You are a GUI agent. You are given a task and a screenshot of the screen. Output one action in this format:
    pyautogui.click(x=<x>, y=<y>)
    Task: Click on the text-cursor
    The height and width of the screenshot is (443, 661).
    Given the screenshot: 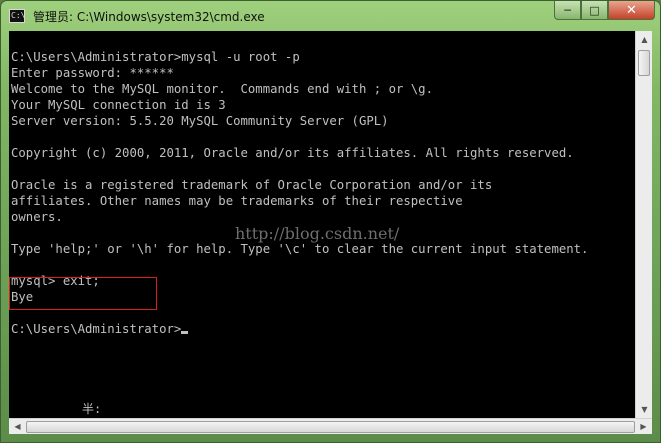 What is the action you would take?
    pyautogui.click(x=185, y=332)
    